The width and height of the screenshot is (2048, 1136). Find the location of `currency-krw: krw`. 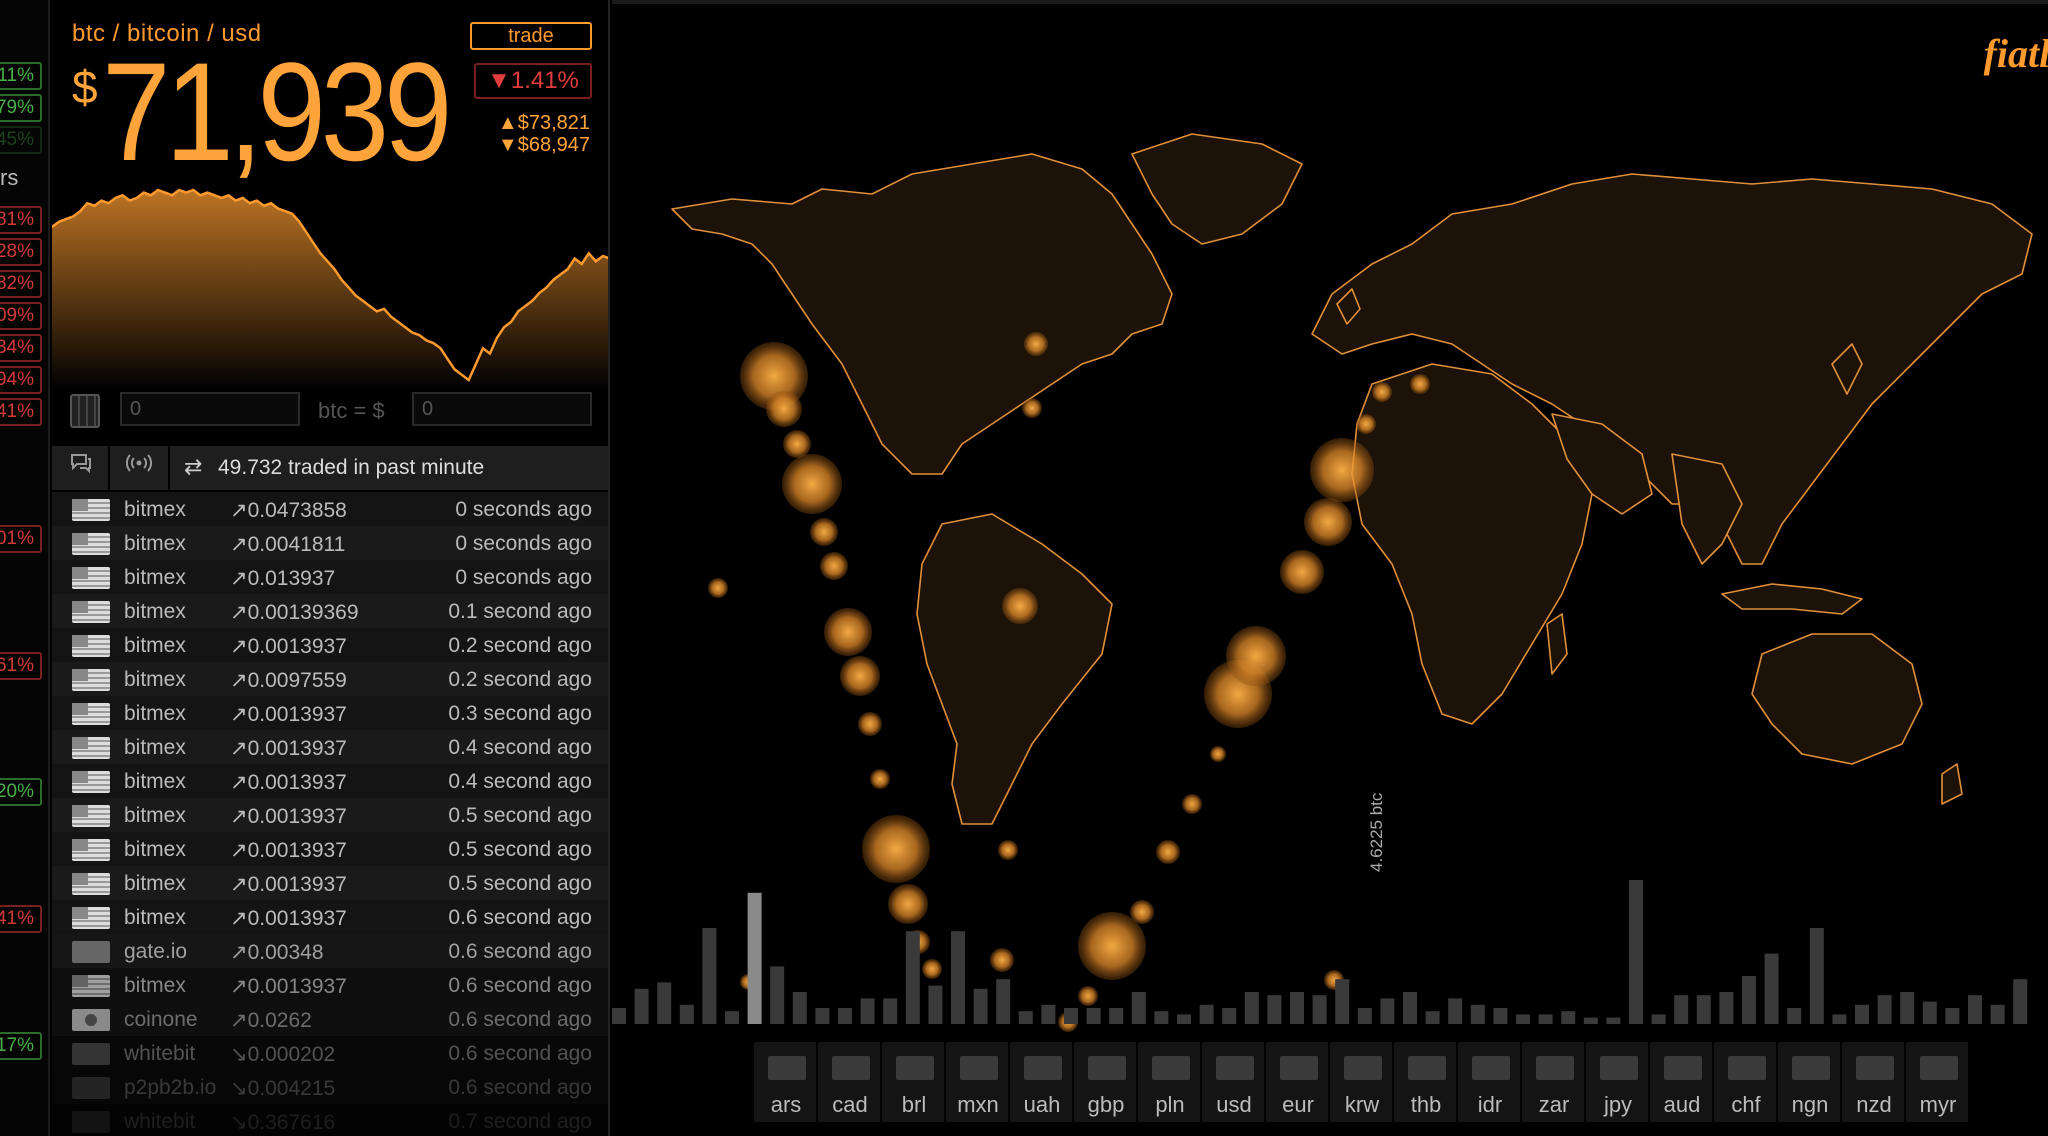

currency-krw: krw is located at coordinates (1362, 1082).